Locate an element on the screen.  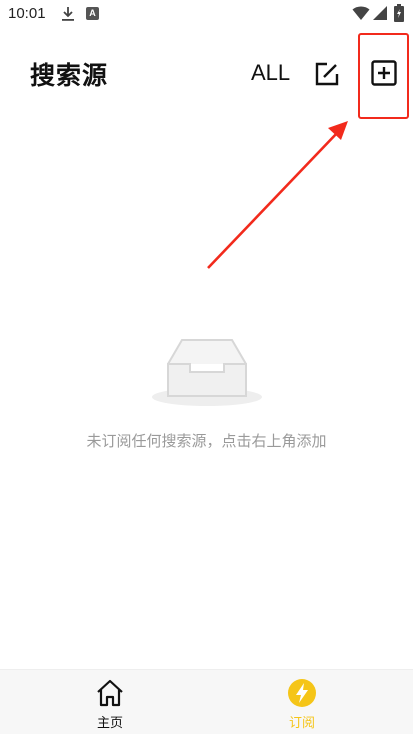
empty-inbox-icon is located at coordinates (207, 372).